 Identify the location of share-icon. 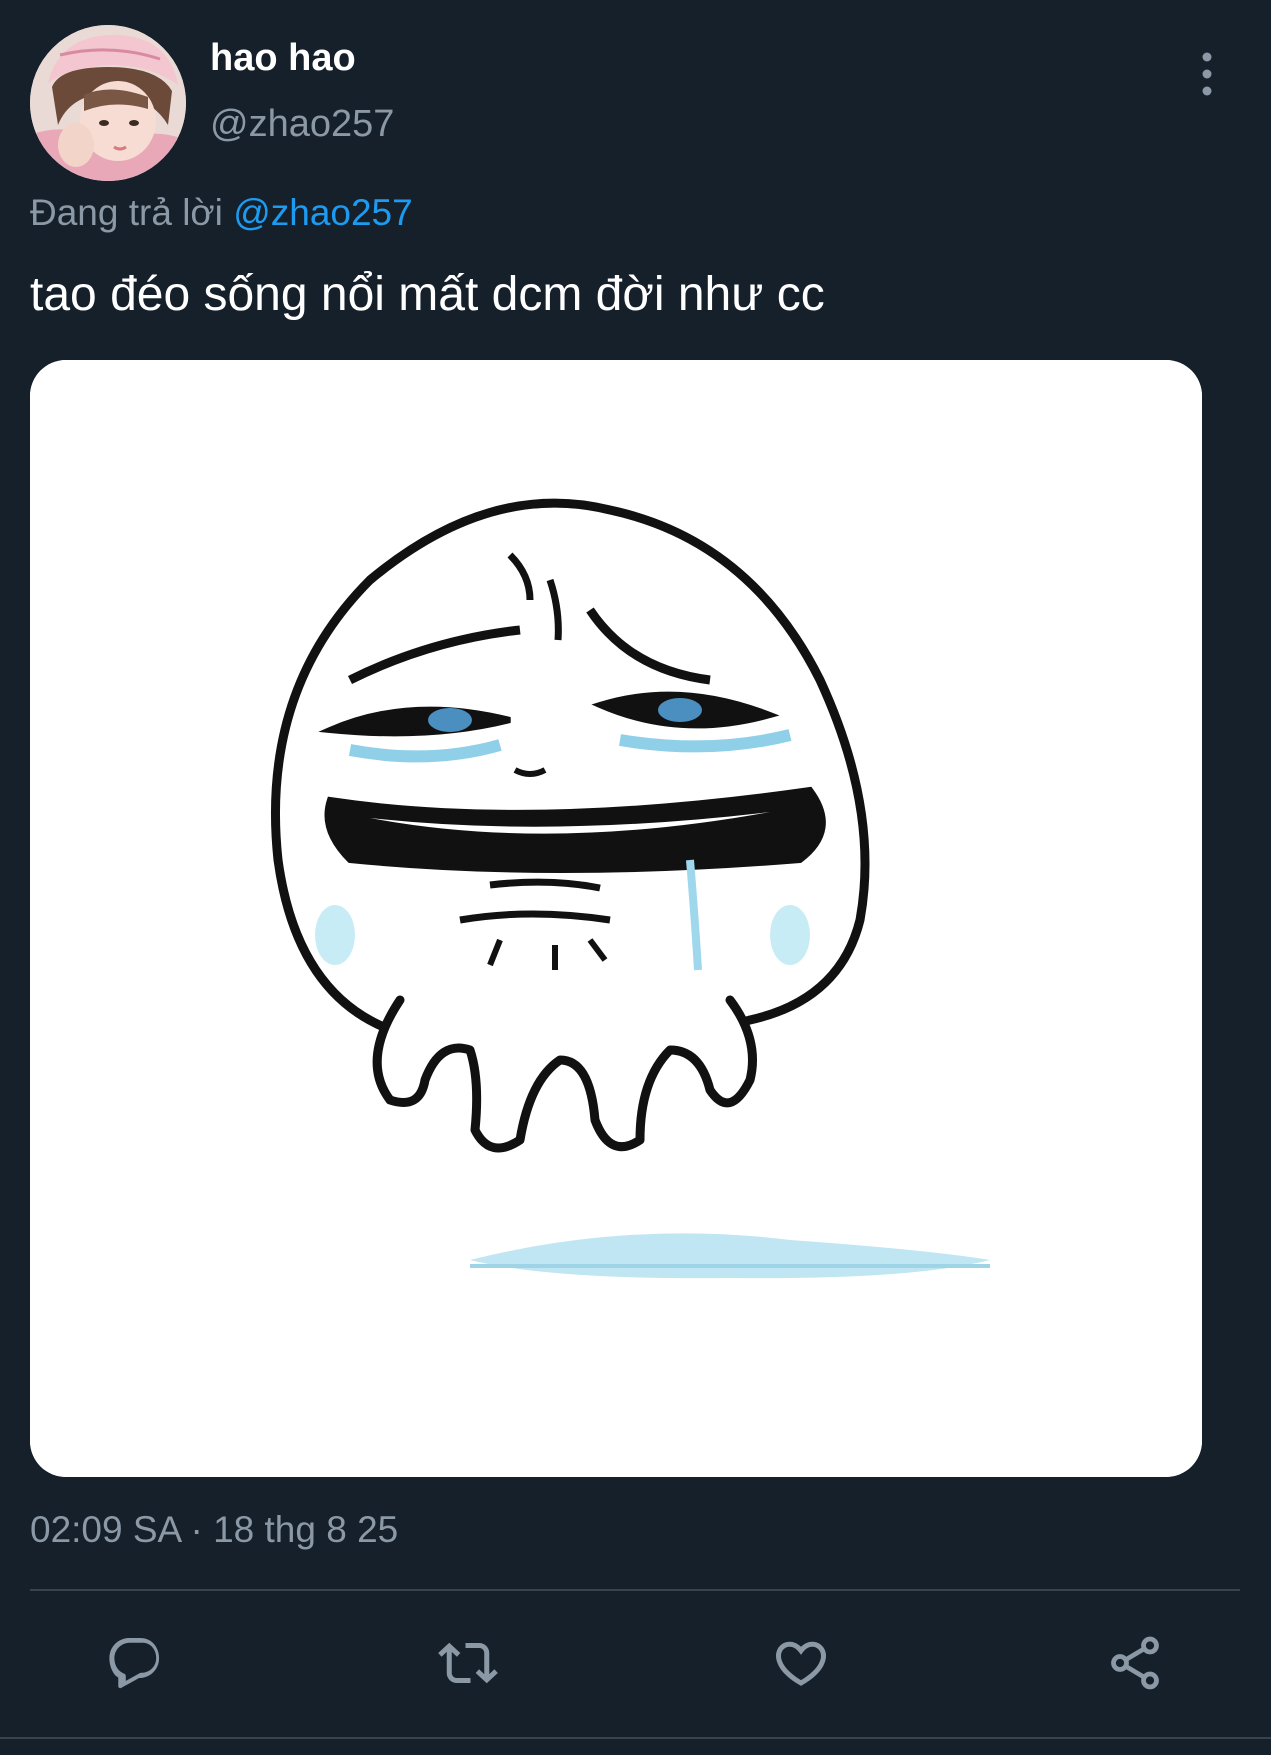
(1135, 1663).